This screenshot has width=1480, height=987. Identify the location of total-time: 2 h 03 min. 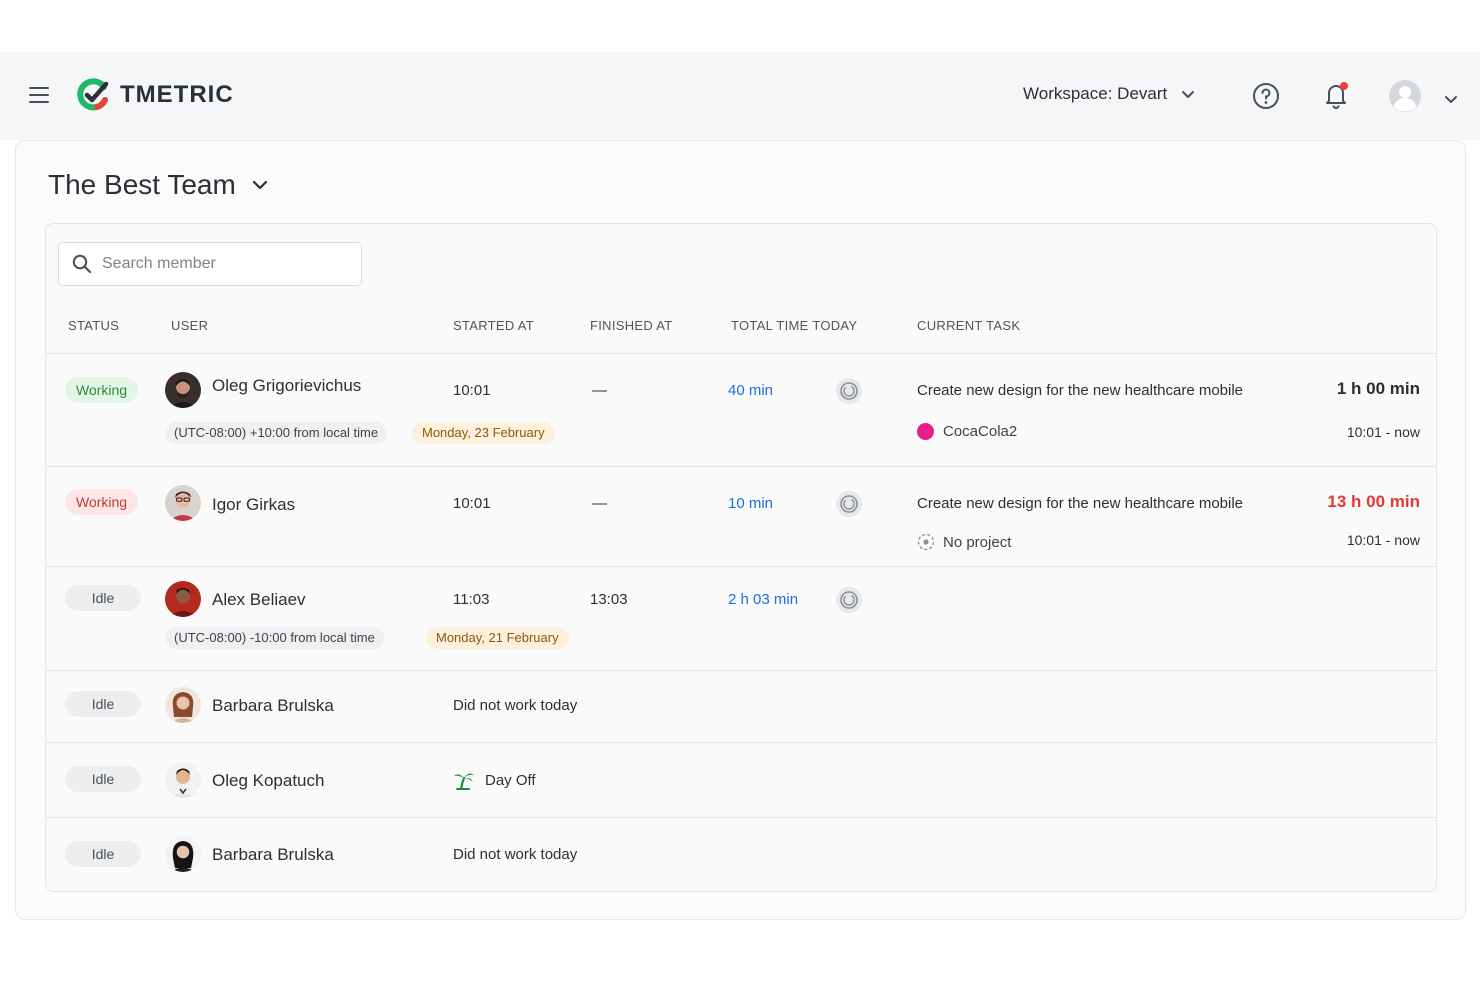
(763, 599).